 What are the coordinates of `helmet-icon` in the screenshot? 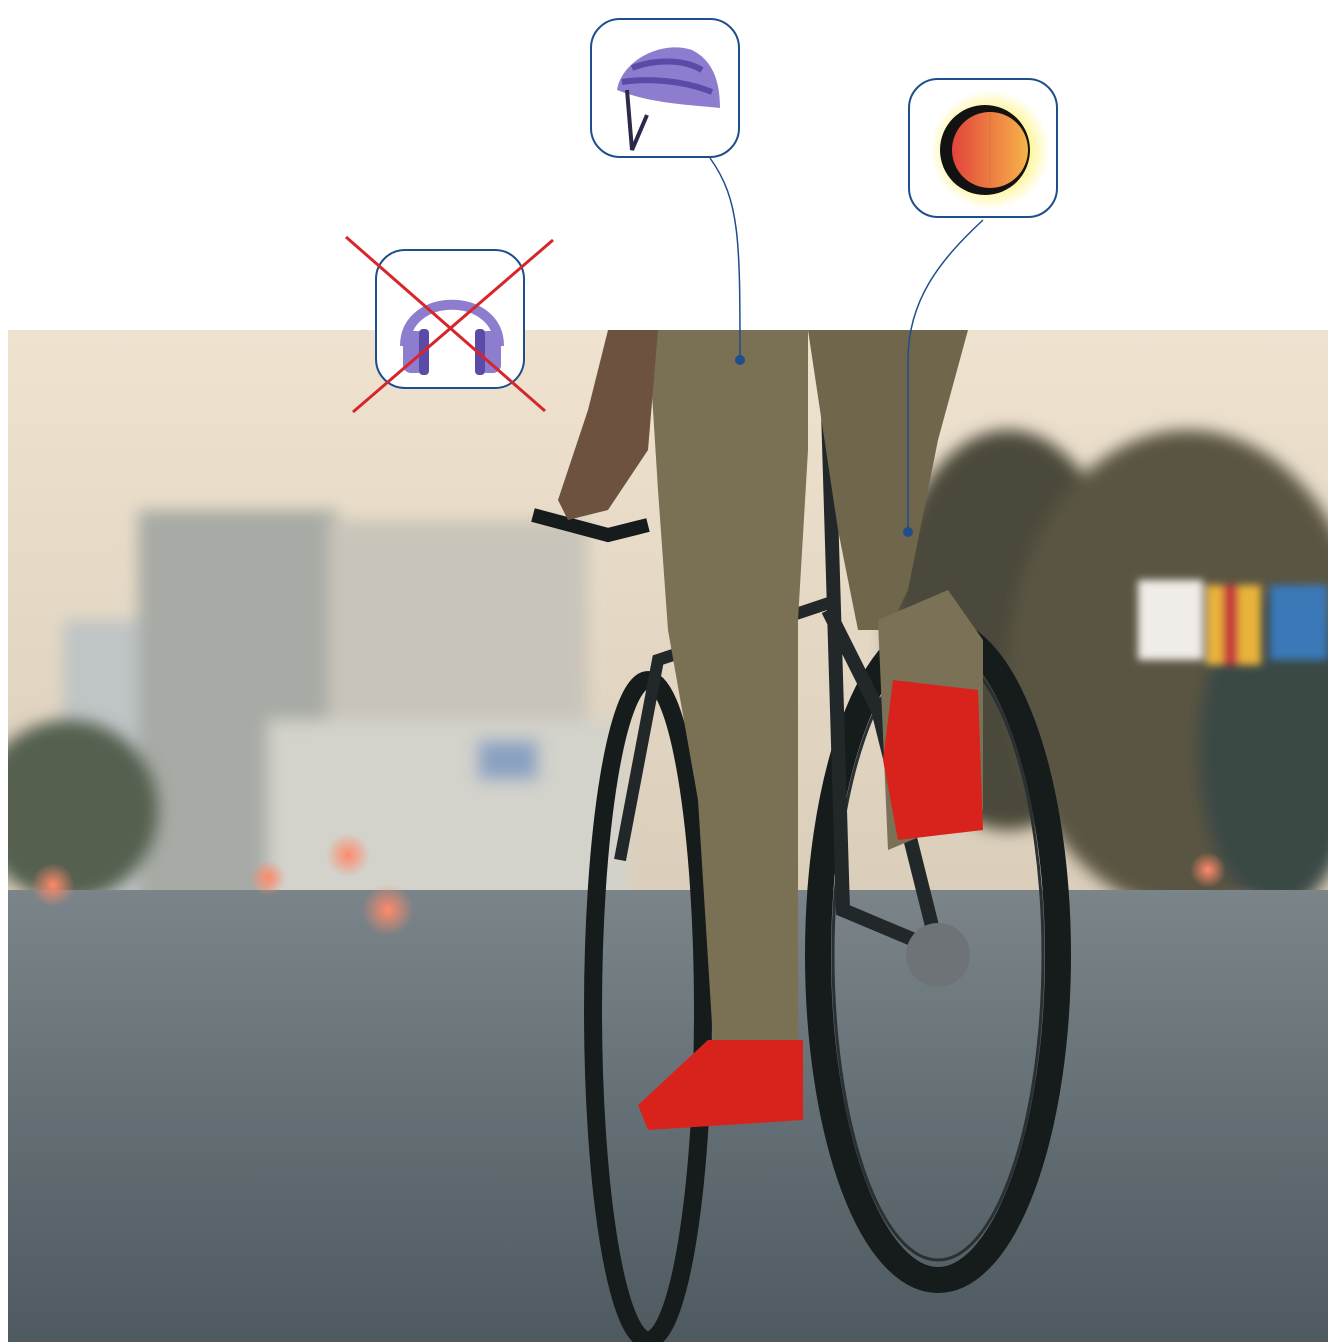 It's located at (668, 99).